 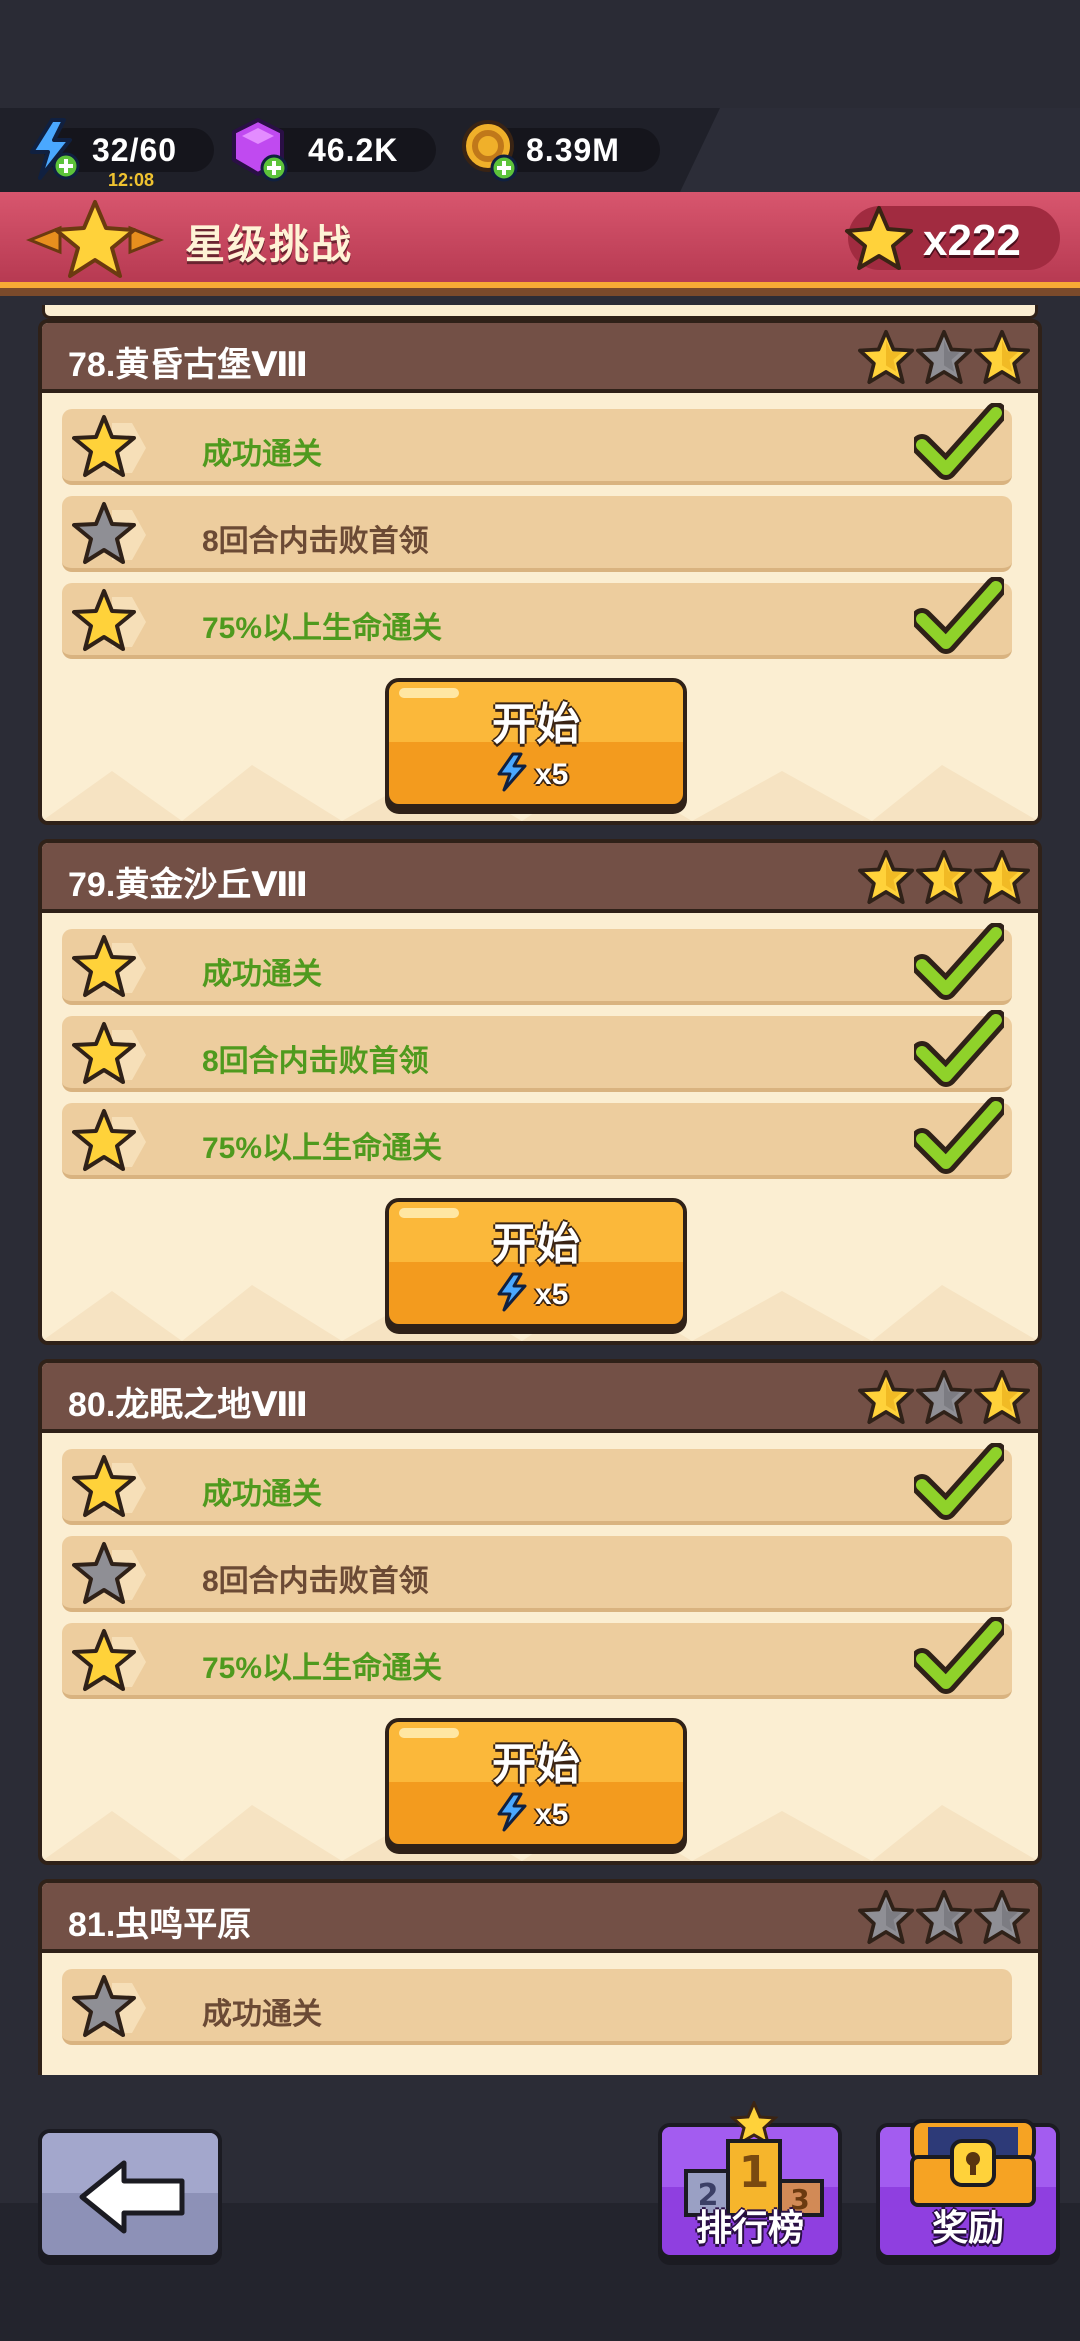 I want to click on star-challenge-header: 星级挑战 x222, so click(x=540, y=244).